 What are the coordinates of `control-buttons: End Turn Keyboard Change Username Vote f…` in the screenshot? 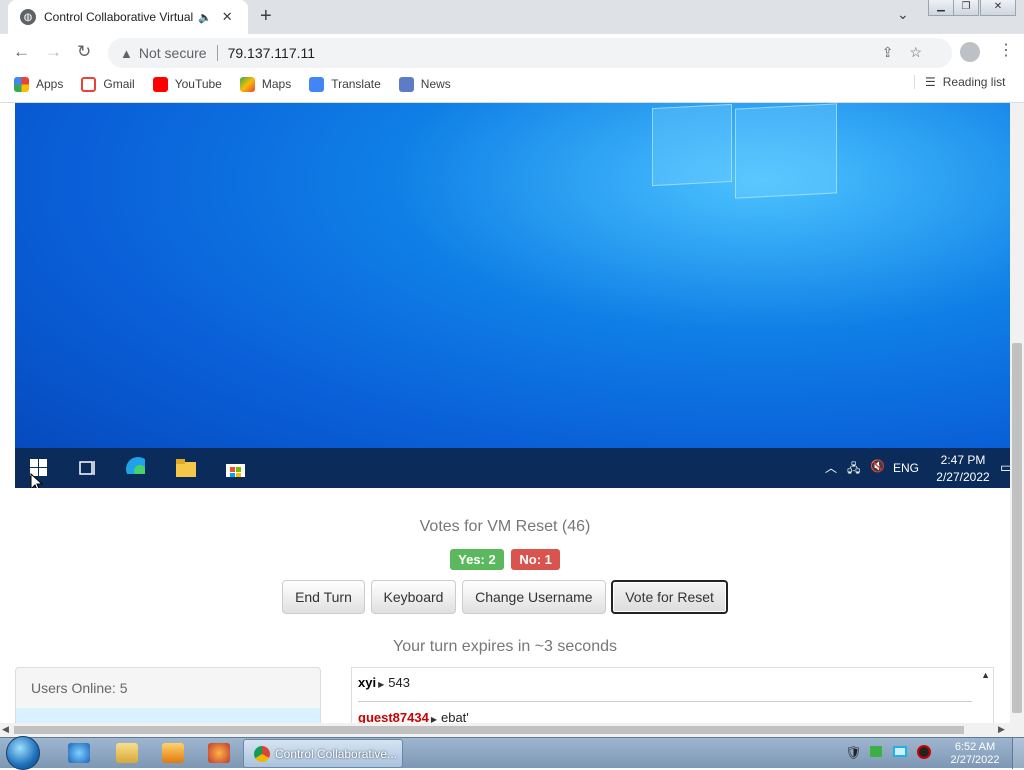 It's located at (505, 597).